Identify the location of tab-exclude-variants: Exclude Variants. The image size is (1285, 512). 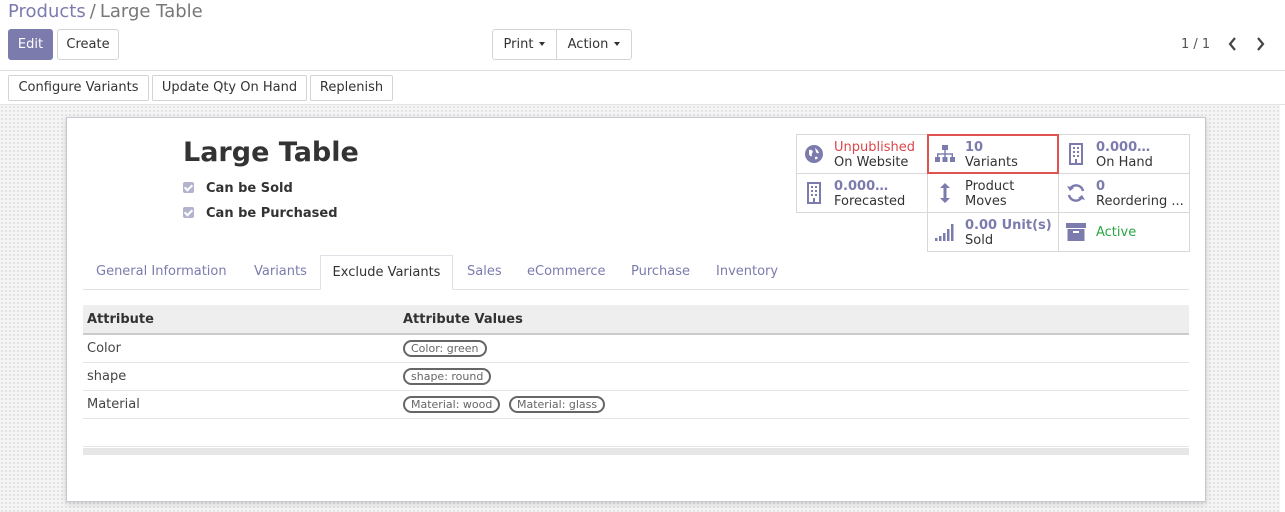
(386, 272).